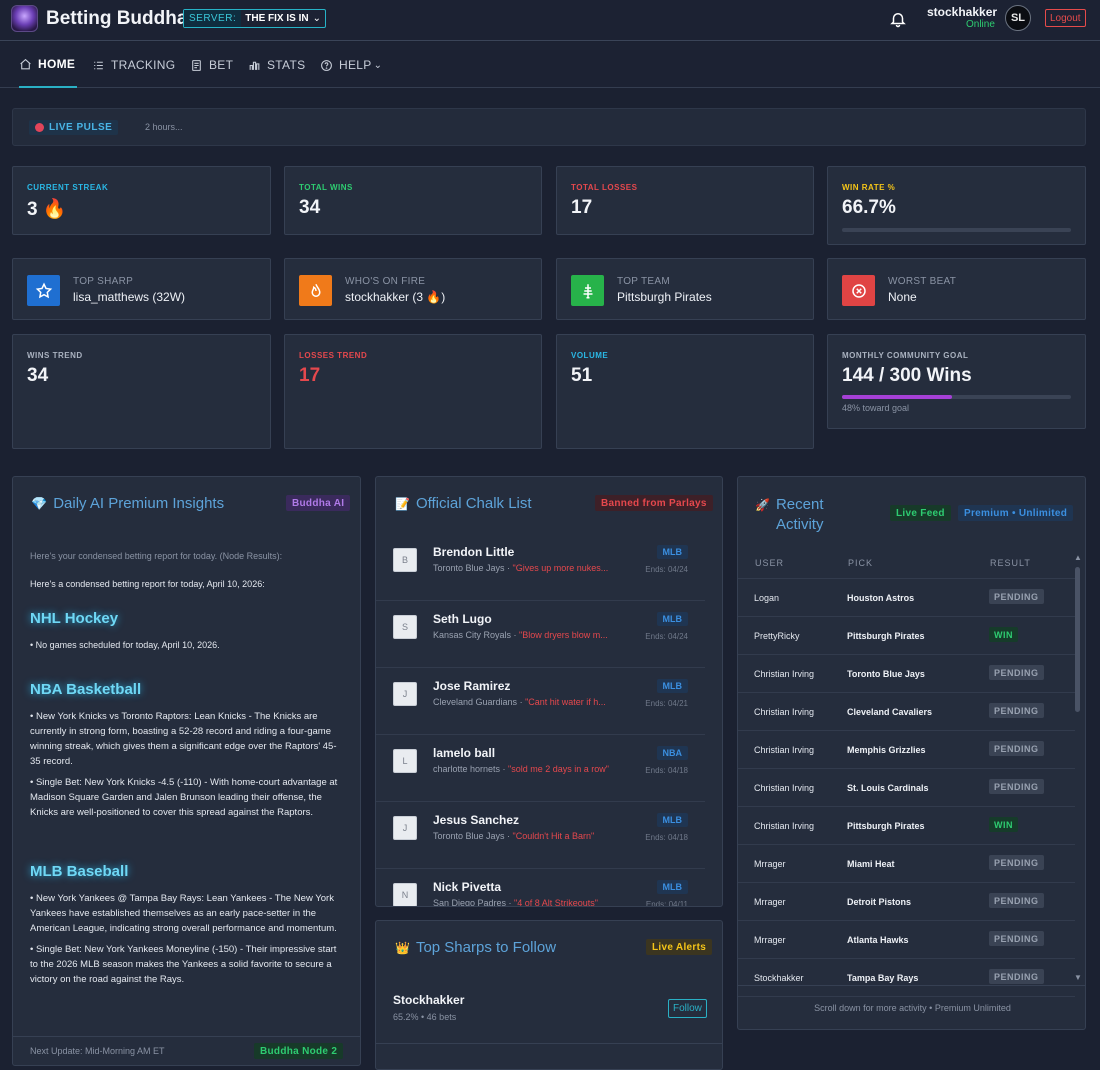 This screenshot has width=1100, height=1070. I want to click on activity-pick: Toronto Blue Jays, so click(886, 674).